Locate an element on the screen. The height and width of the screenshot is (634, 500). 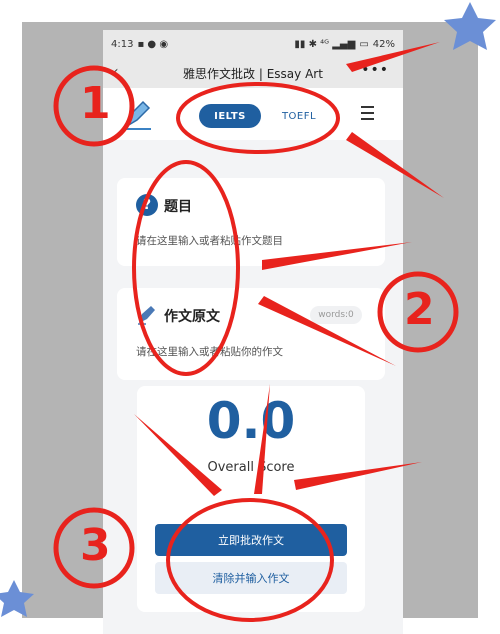
overall-score-label: Overall Score is located at coordinates (251, 467).